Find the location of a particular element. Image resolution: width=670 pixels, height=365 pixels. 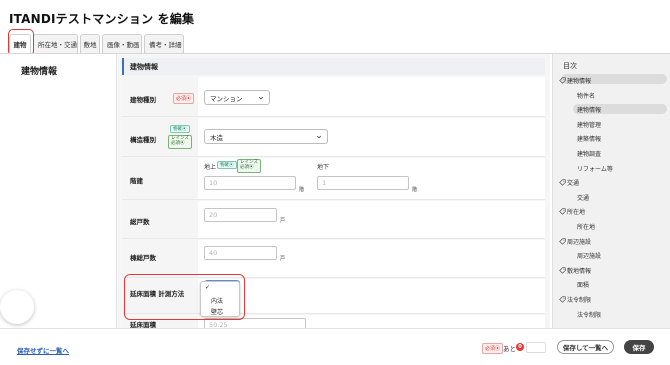

tab-images-video: 画像・動画 is located at coordinates (122, 43).